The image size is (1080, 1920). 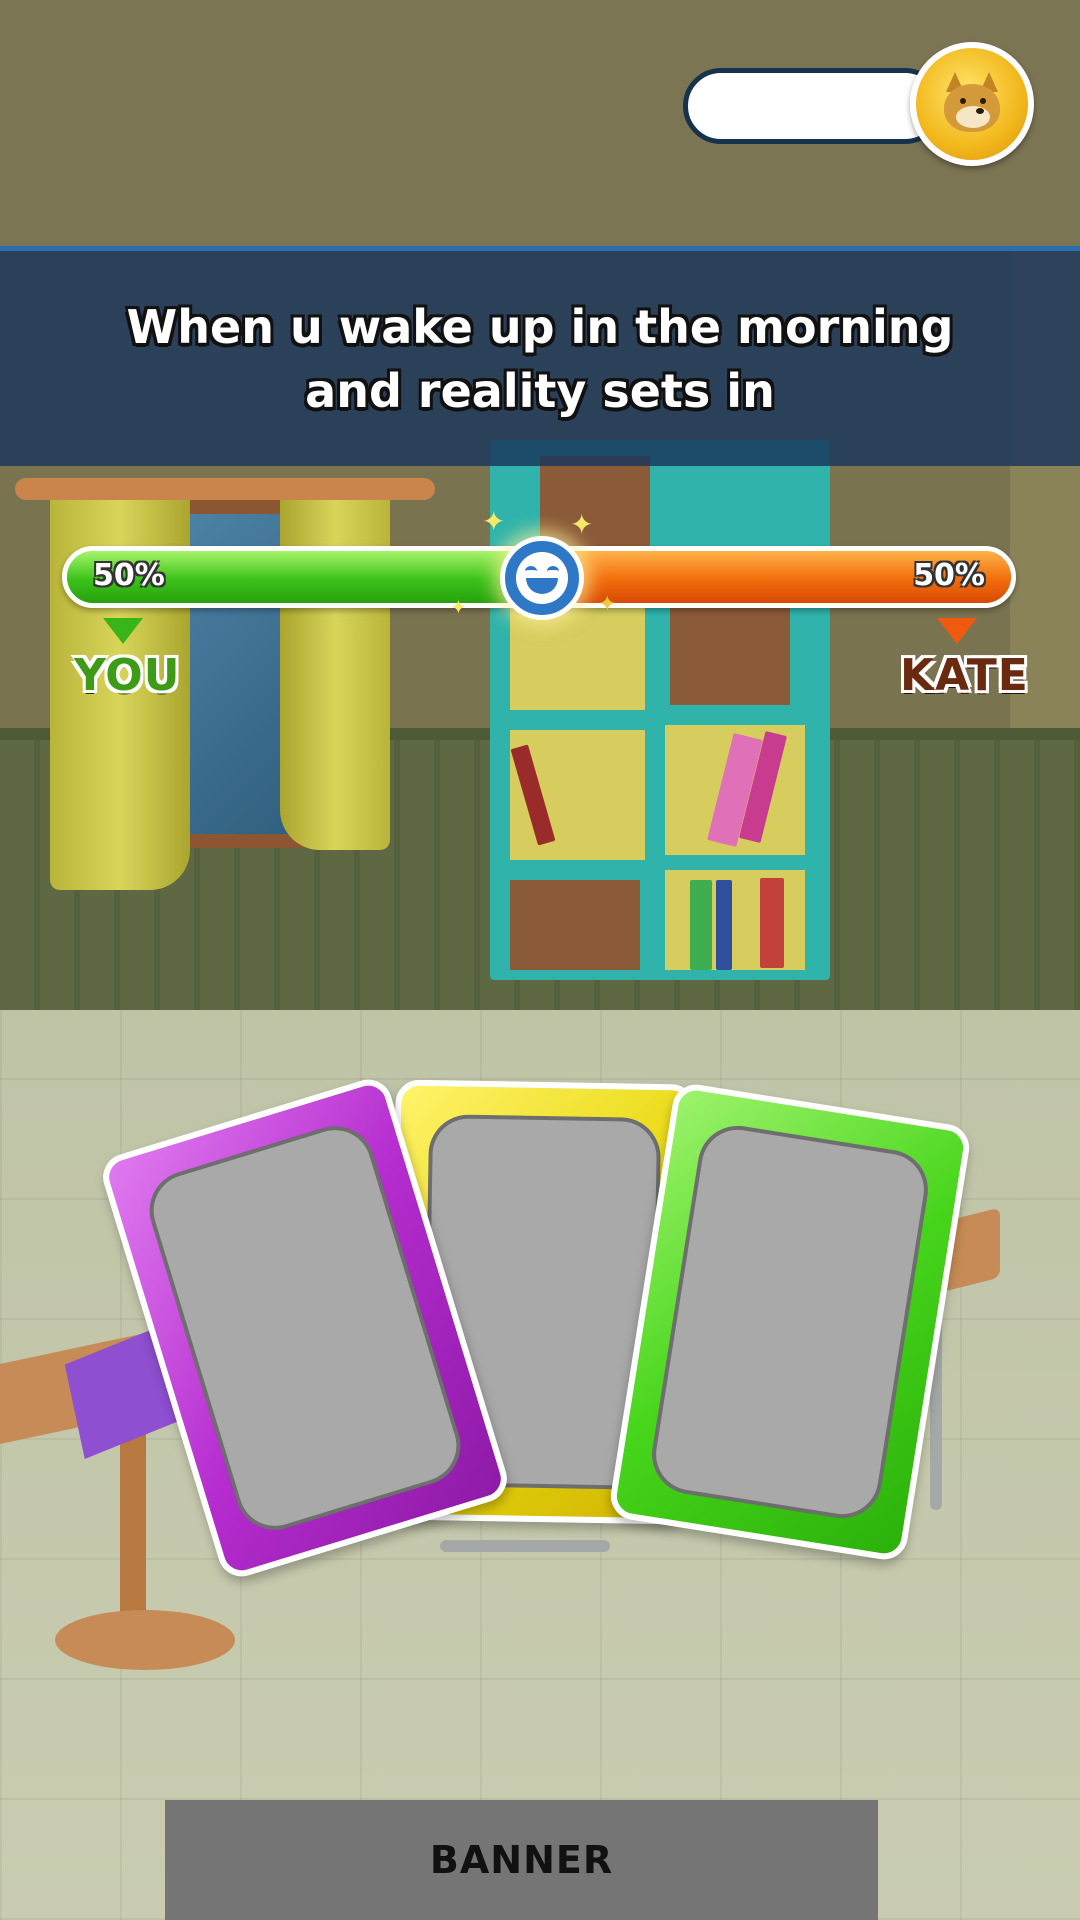 I want to click on caption-line-1: When u wake up in the morning, so click(x=540, y=326).